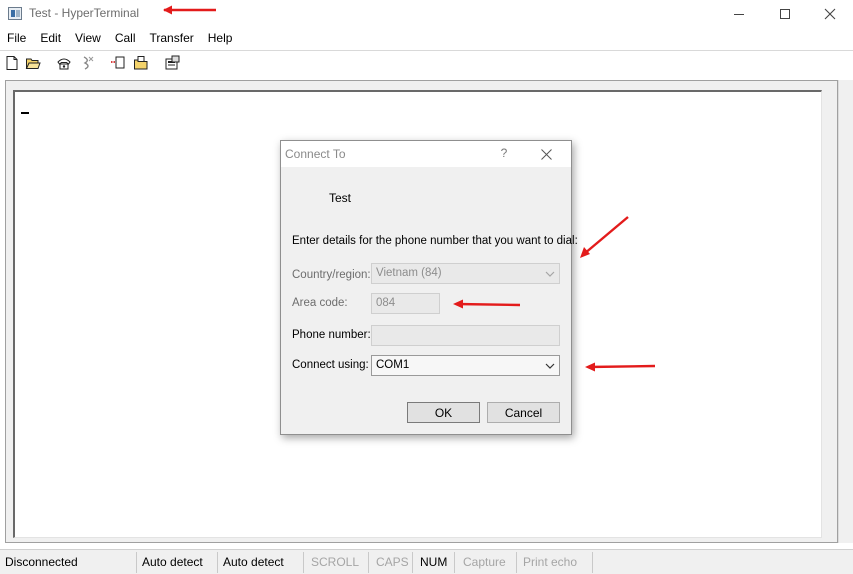 This screenshot has width=853, height=574. What do you see at coordinates (409, 273) in the screenshot?
I see `country-value: Vietnam (84)` at bounding box center [409, 273].